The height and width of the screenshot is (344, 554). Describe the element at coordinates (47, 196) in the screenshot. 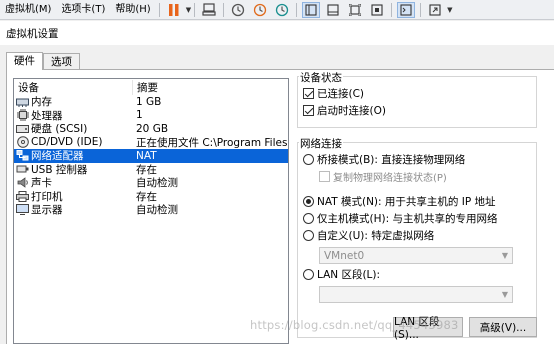

I see `device-name: 打印机` at that location.